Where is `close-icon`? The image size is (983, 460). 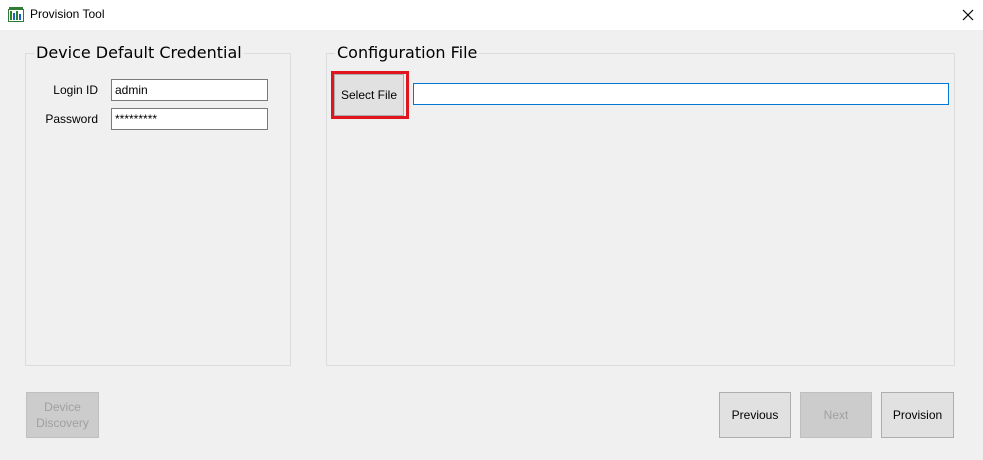
close-icon is located at coordinates (968, 15).